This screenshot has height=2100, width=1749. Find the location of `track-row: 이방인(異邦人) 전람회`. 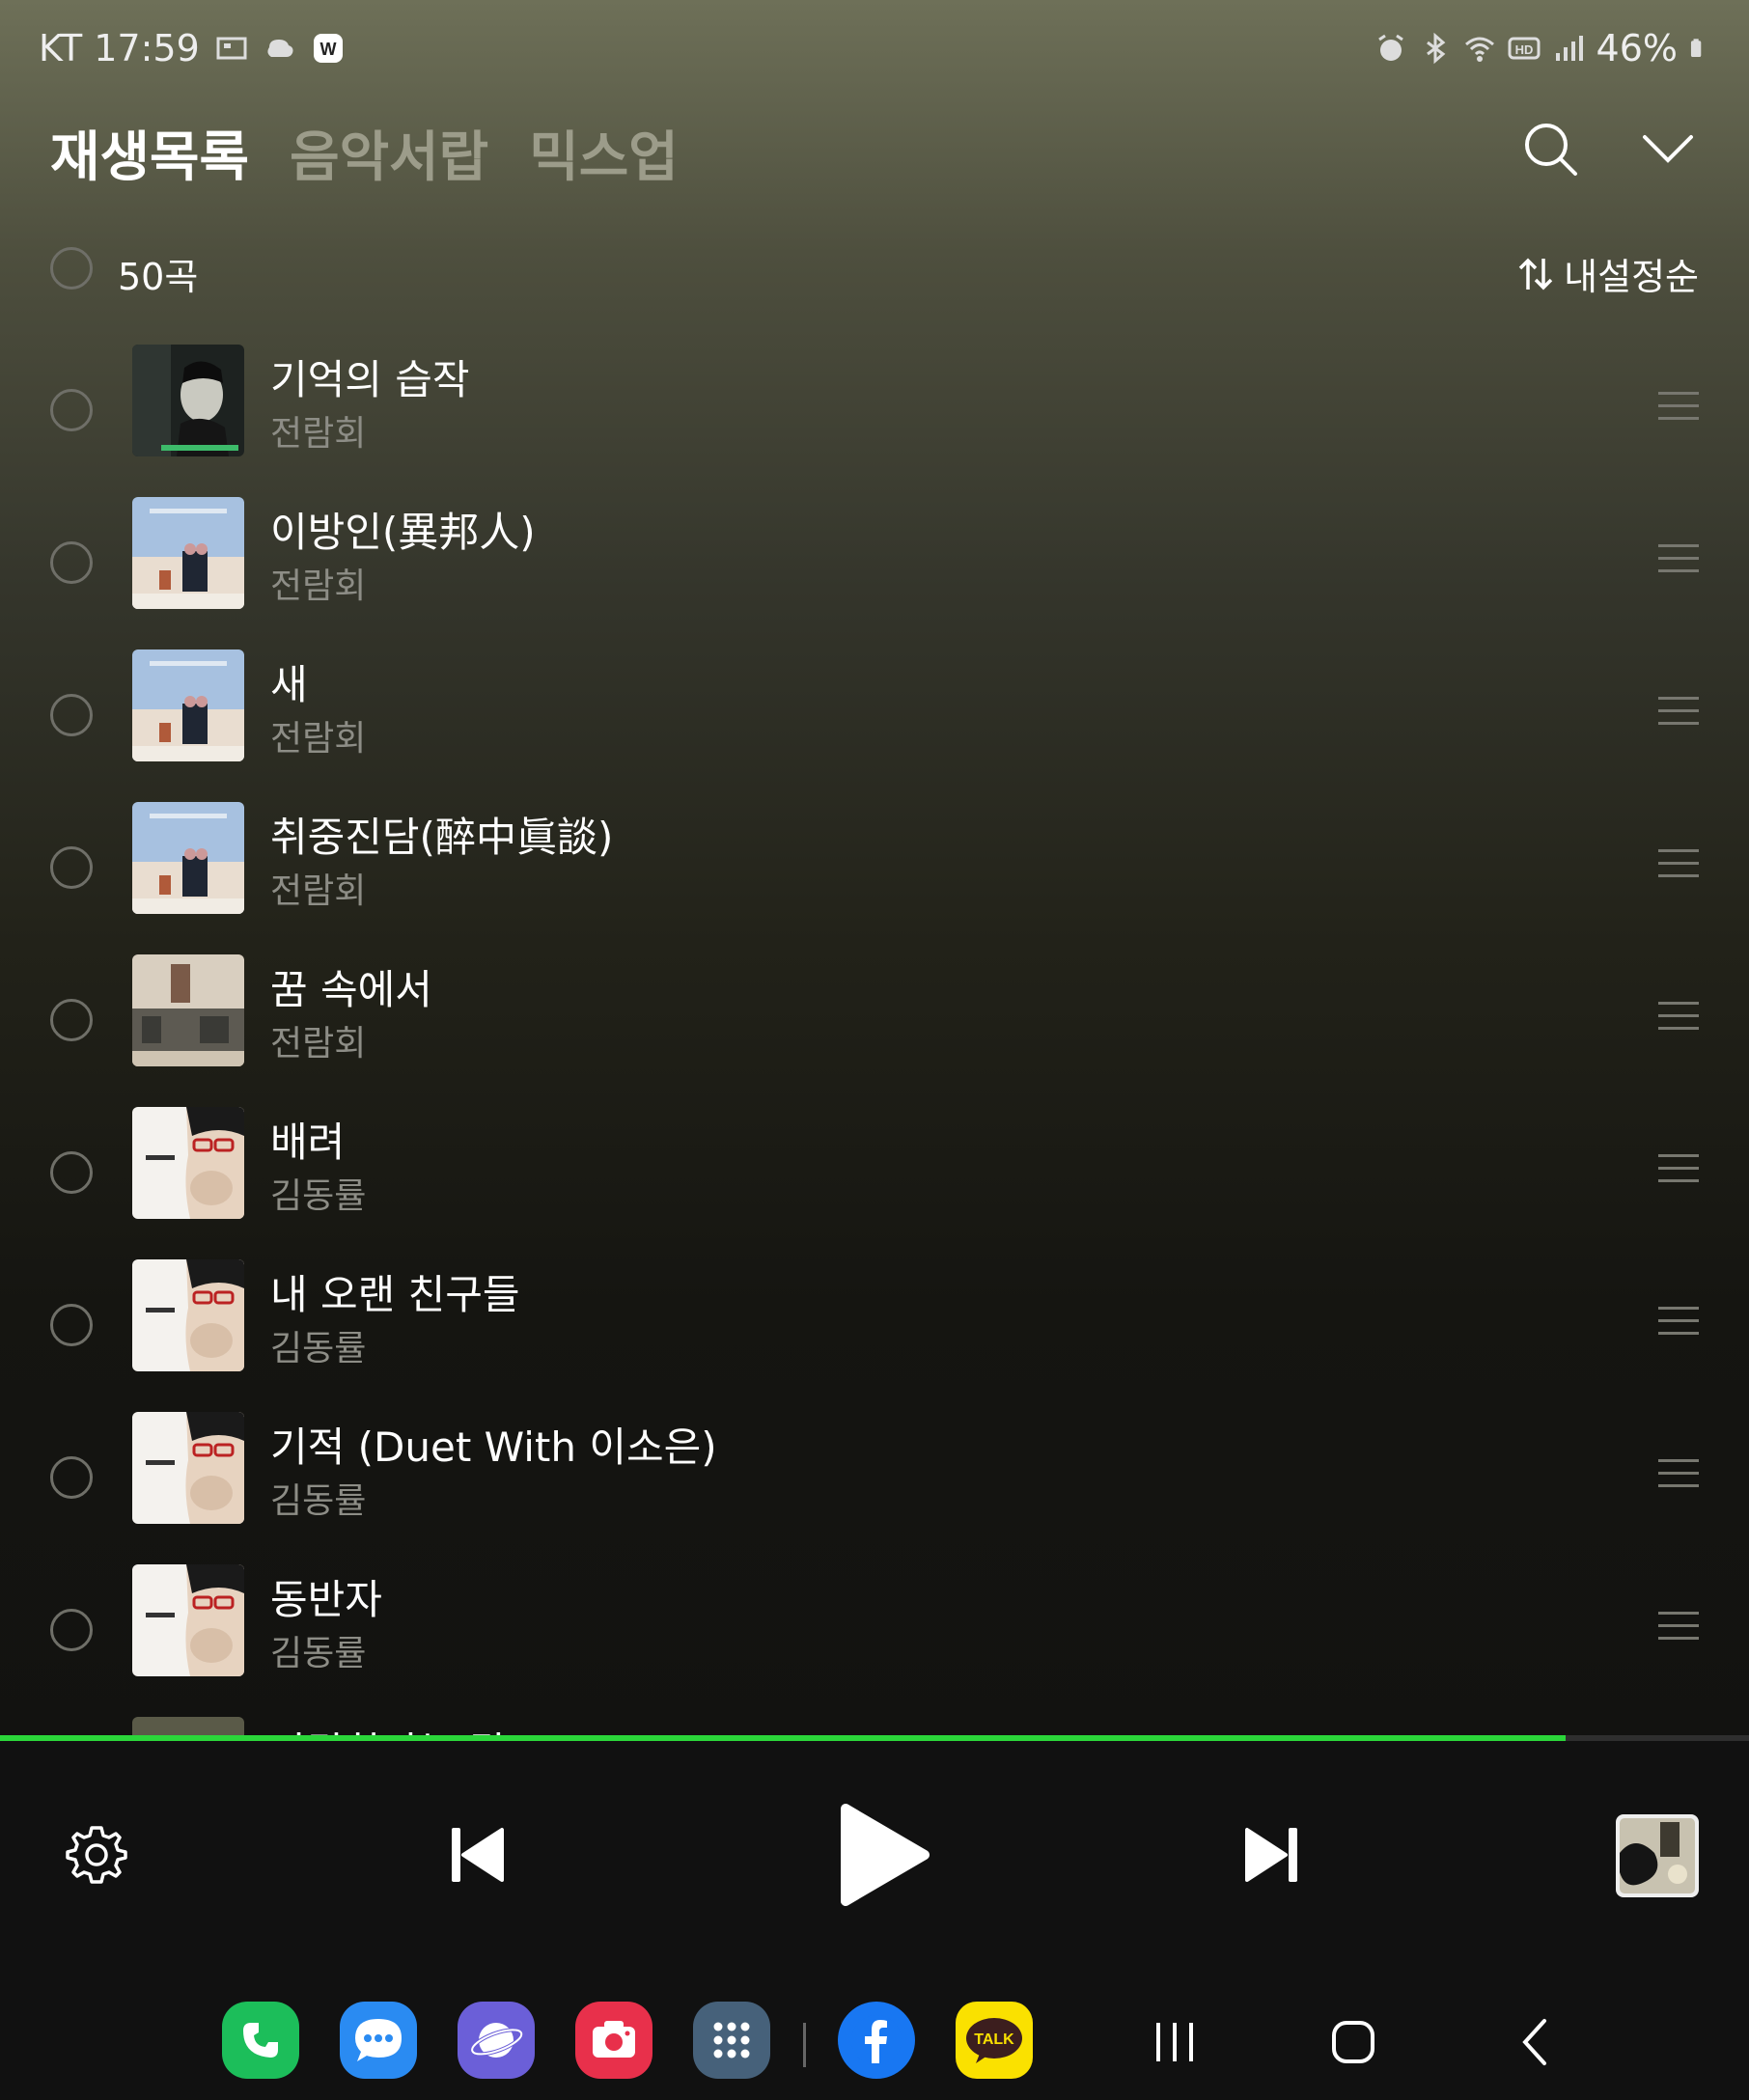

track-row: 이방인(異邦人) 전람회 is located at coordinates (875, 562).